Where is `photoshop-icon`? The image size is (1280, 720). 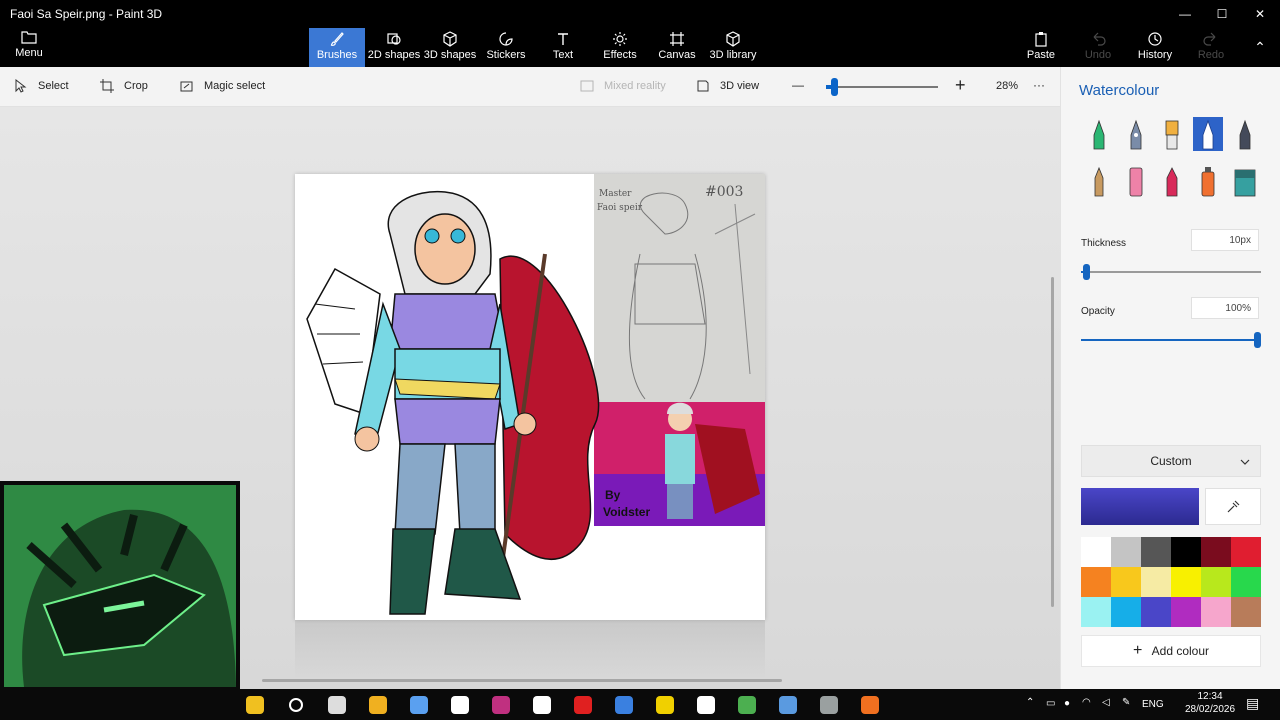 photoshop-icon is located at coordinates (501, 705).